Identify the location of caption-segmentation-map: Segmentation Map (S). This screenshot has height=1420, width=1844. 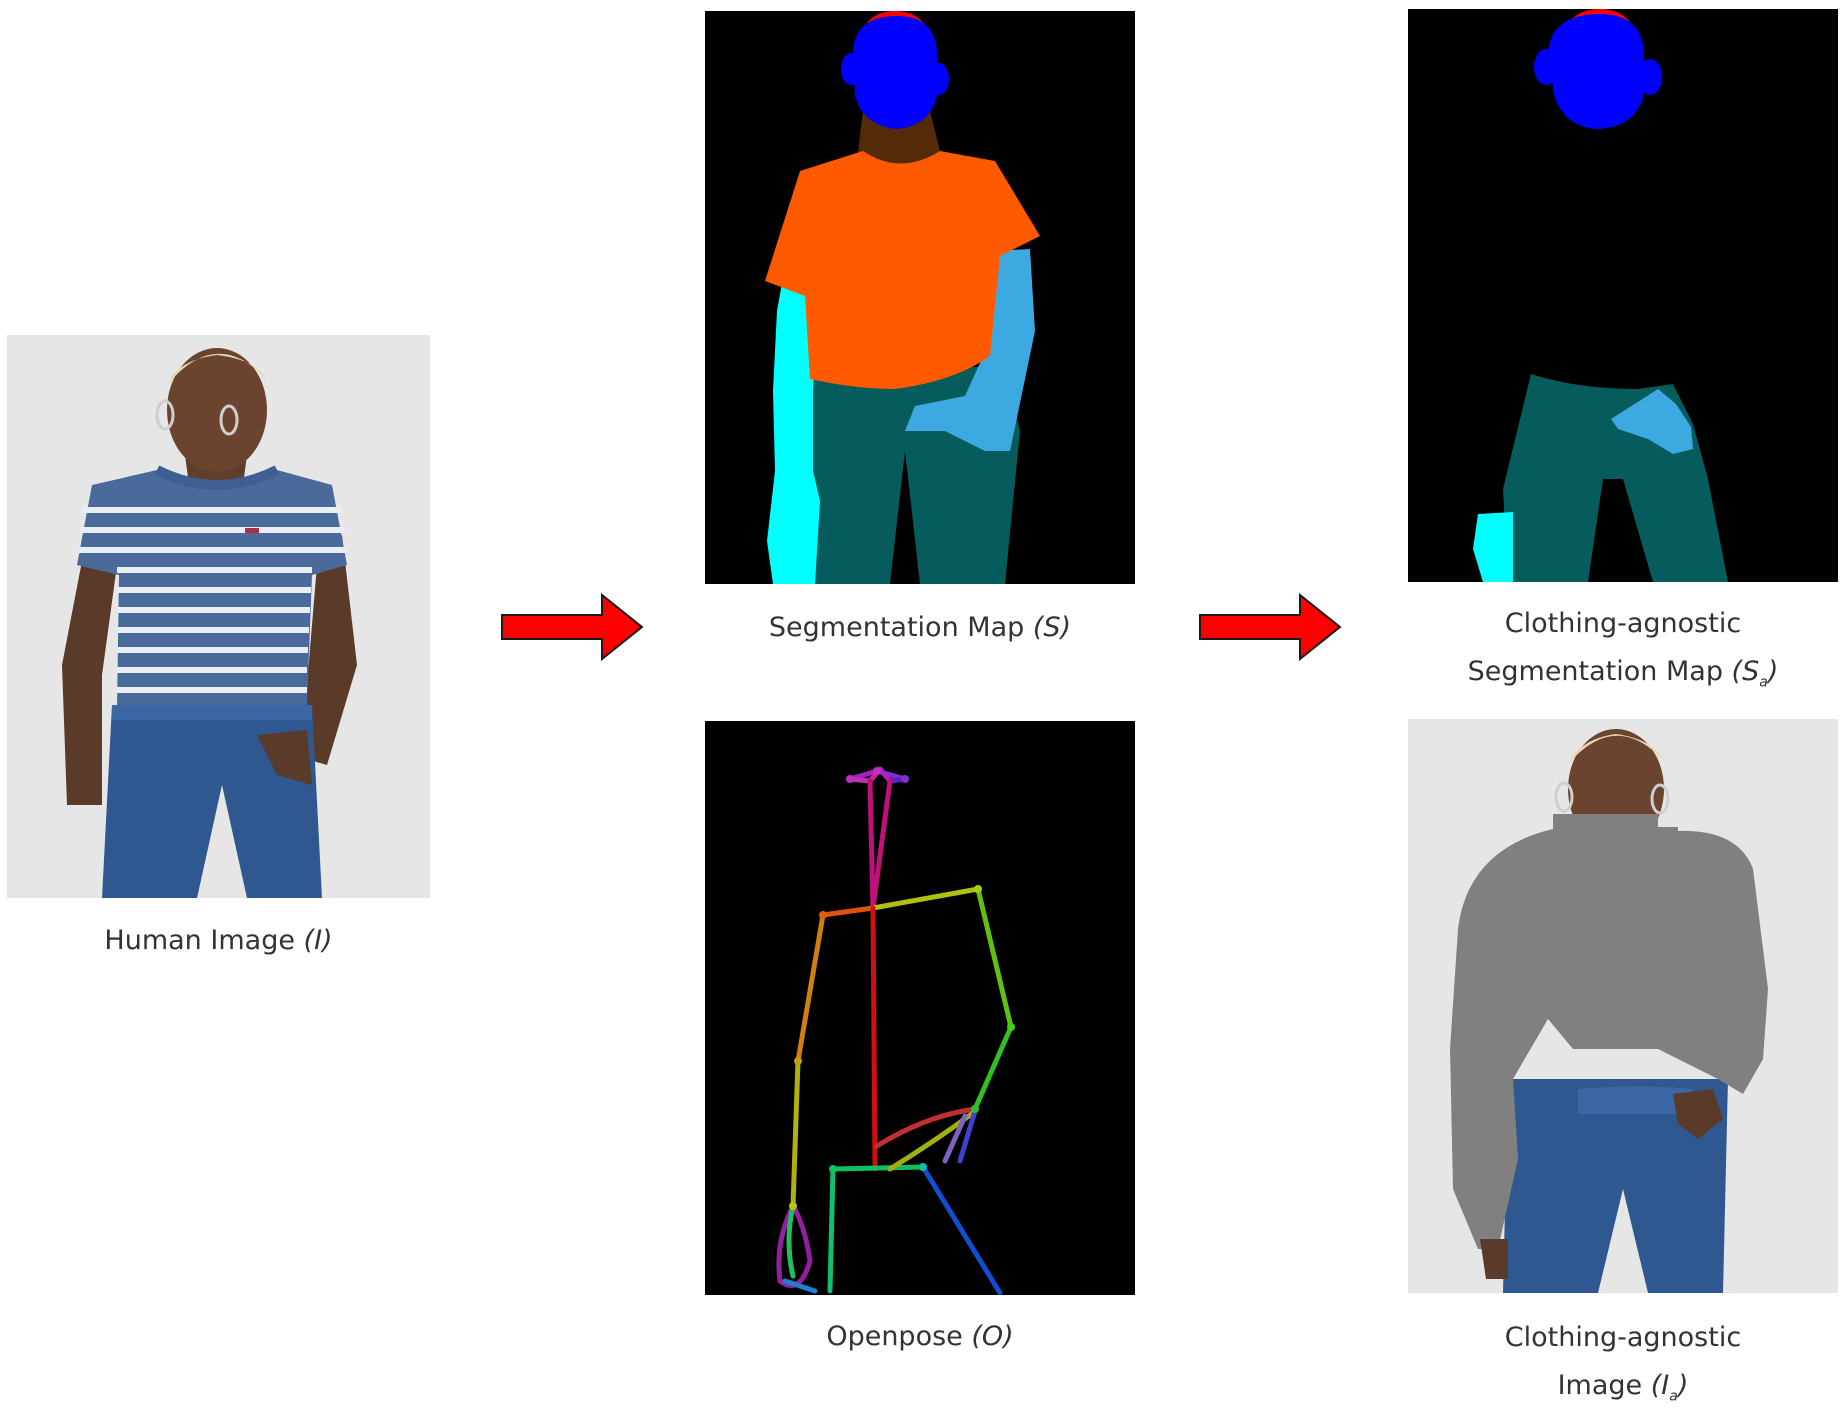
(920, 628).